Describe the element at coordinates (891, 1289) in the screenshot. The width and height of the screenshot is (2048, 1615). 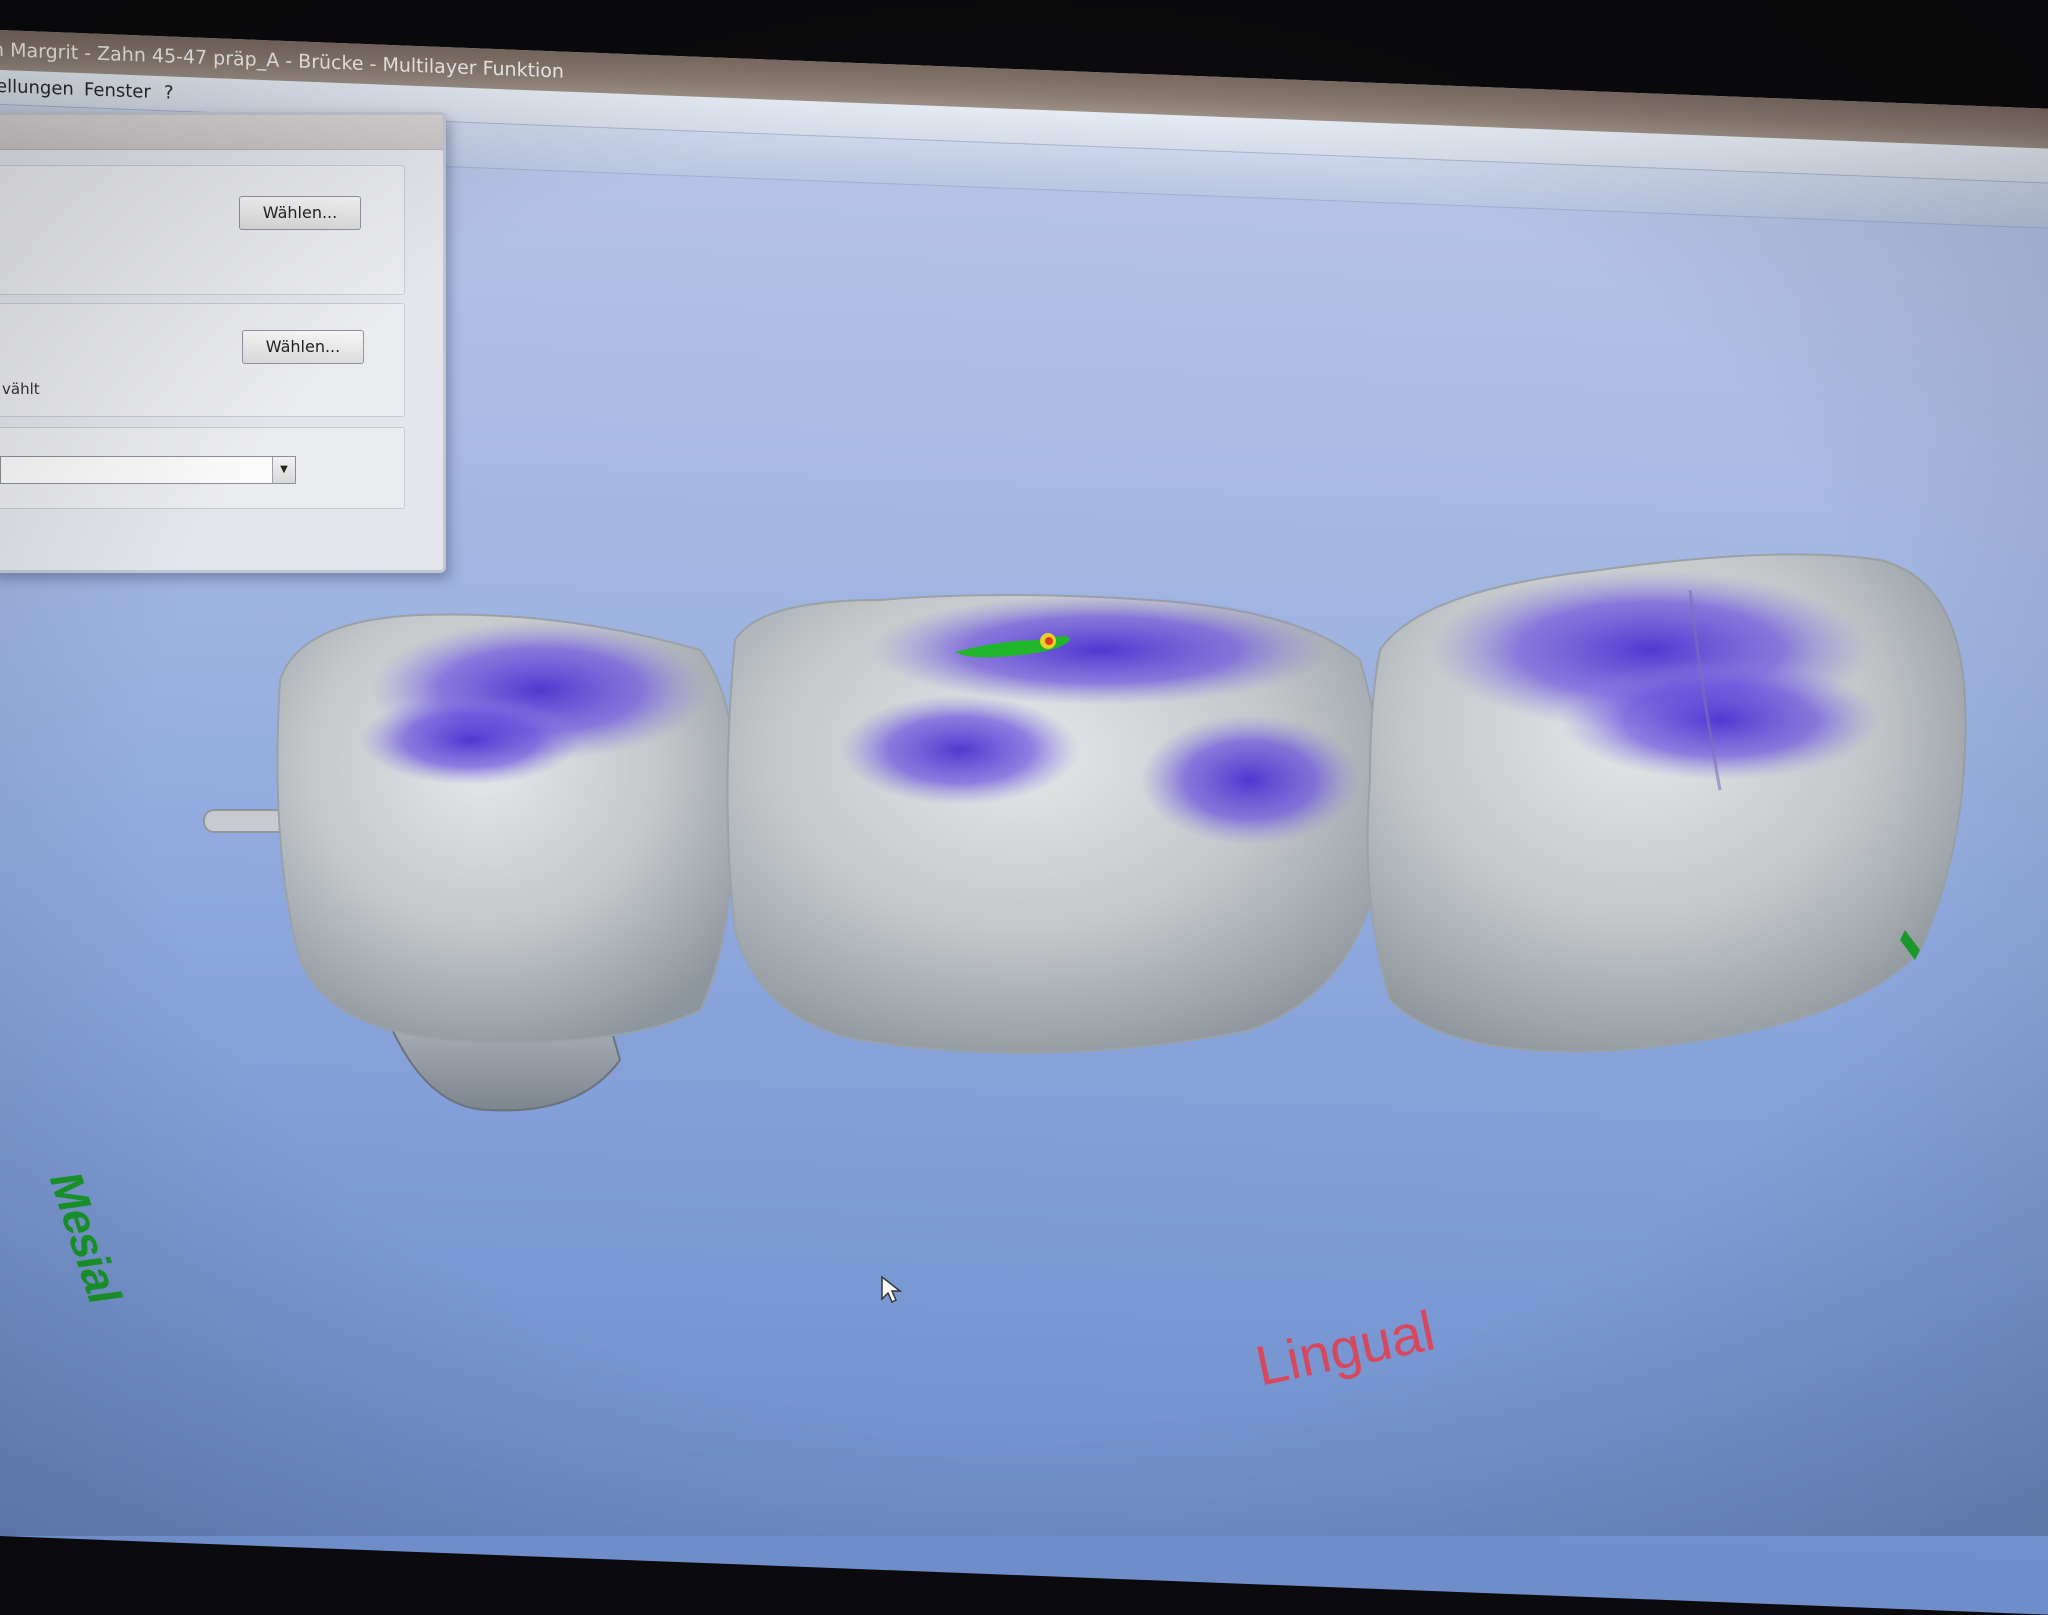
I see `mouse-pointer-icon` at that location.